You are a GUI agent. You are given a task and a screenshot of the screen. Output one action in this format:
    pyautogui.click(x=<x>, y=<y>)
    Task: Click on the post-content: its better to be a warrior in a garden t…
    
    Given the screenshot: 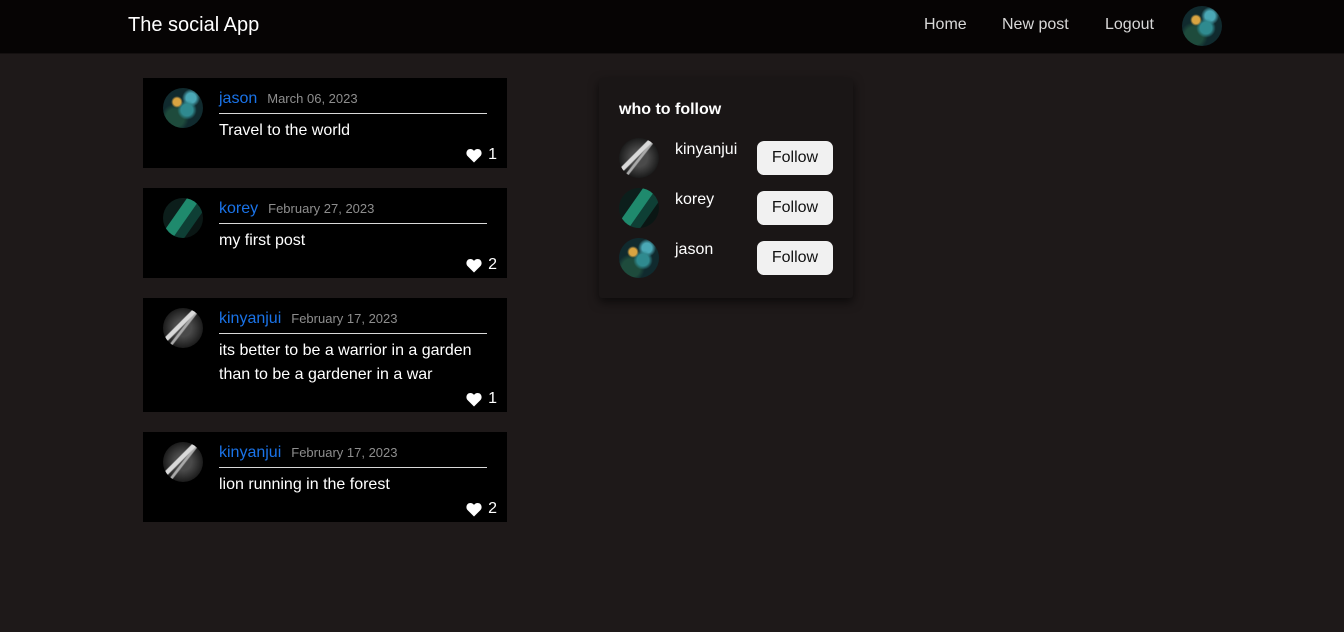 What is the action you would take?
    pyautogui.click(x=345, y=362)
    